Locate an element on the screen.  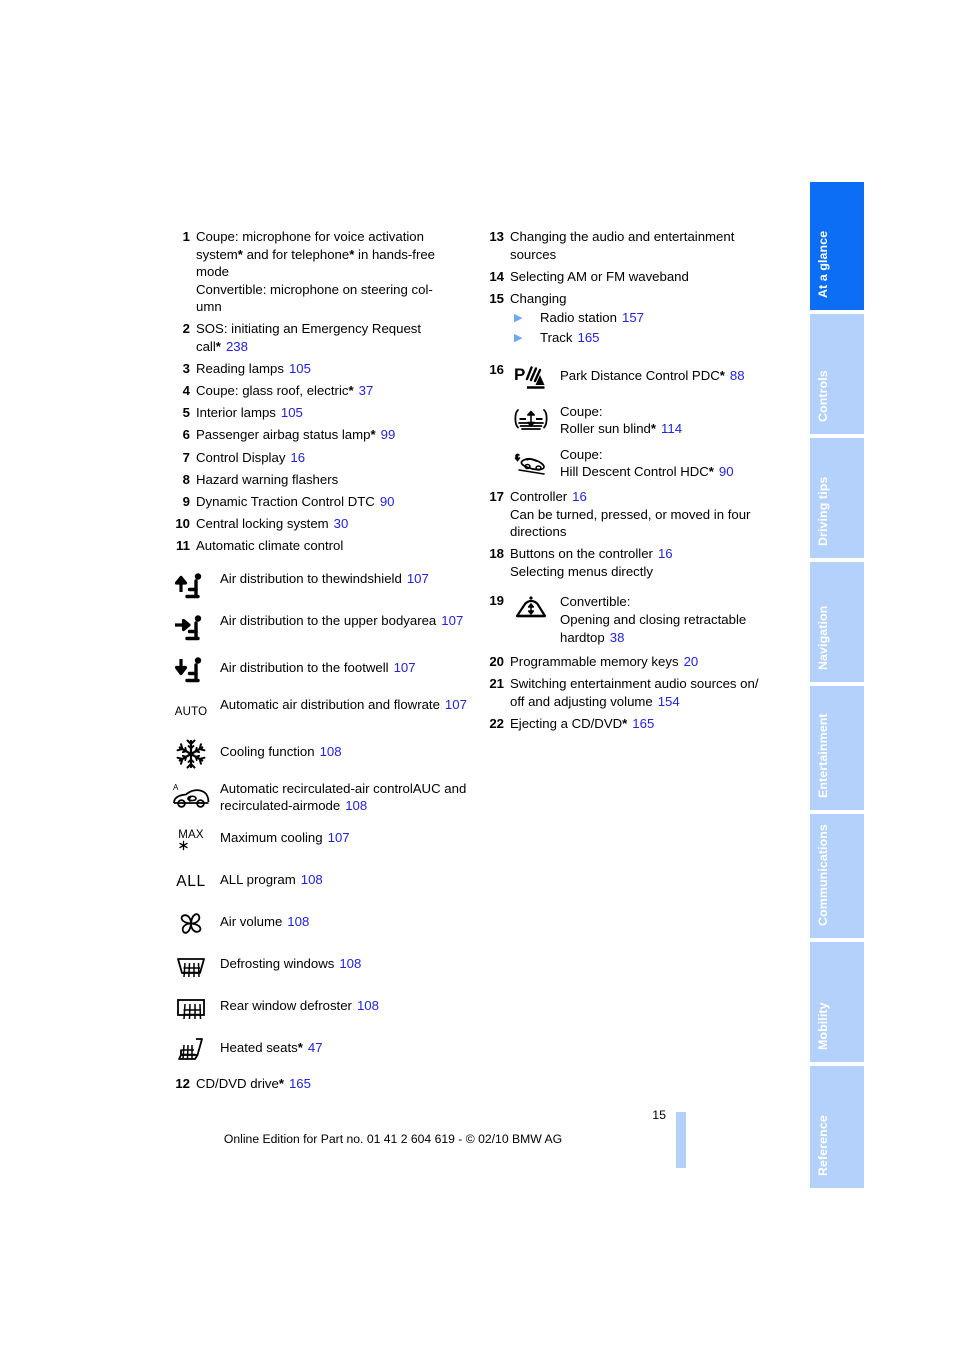
entry-number: 6 is located at coordinates (186, 435).